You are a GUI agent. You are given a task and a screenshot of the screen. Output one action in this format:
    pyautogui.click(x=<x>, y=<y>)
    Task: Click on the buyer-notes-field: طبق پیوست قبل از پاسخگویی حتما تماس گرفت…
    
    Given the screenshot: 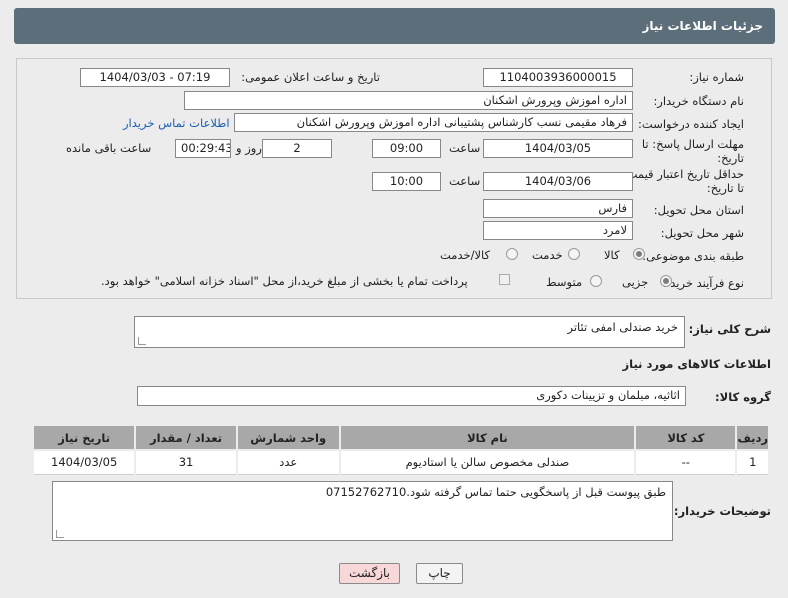 What is the action you would take?
    pyautogui.click(x=362, y=511)
    